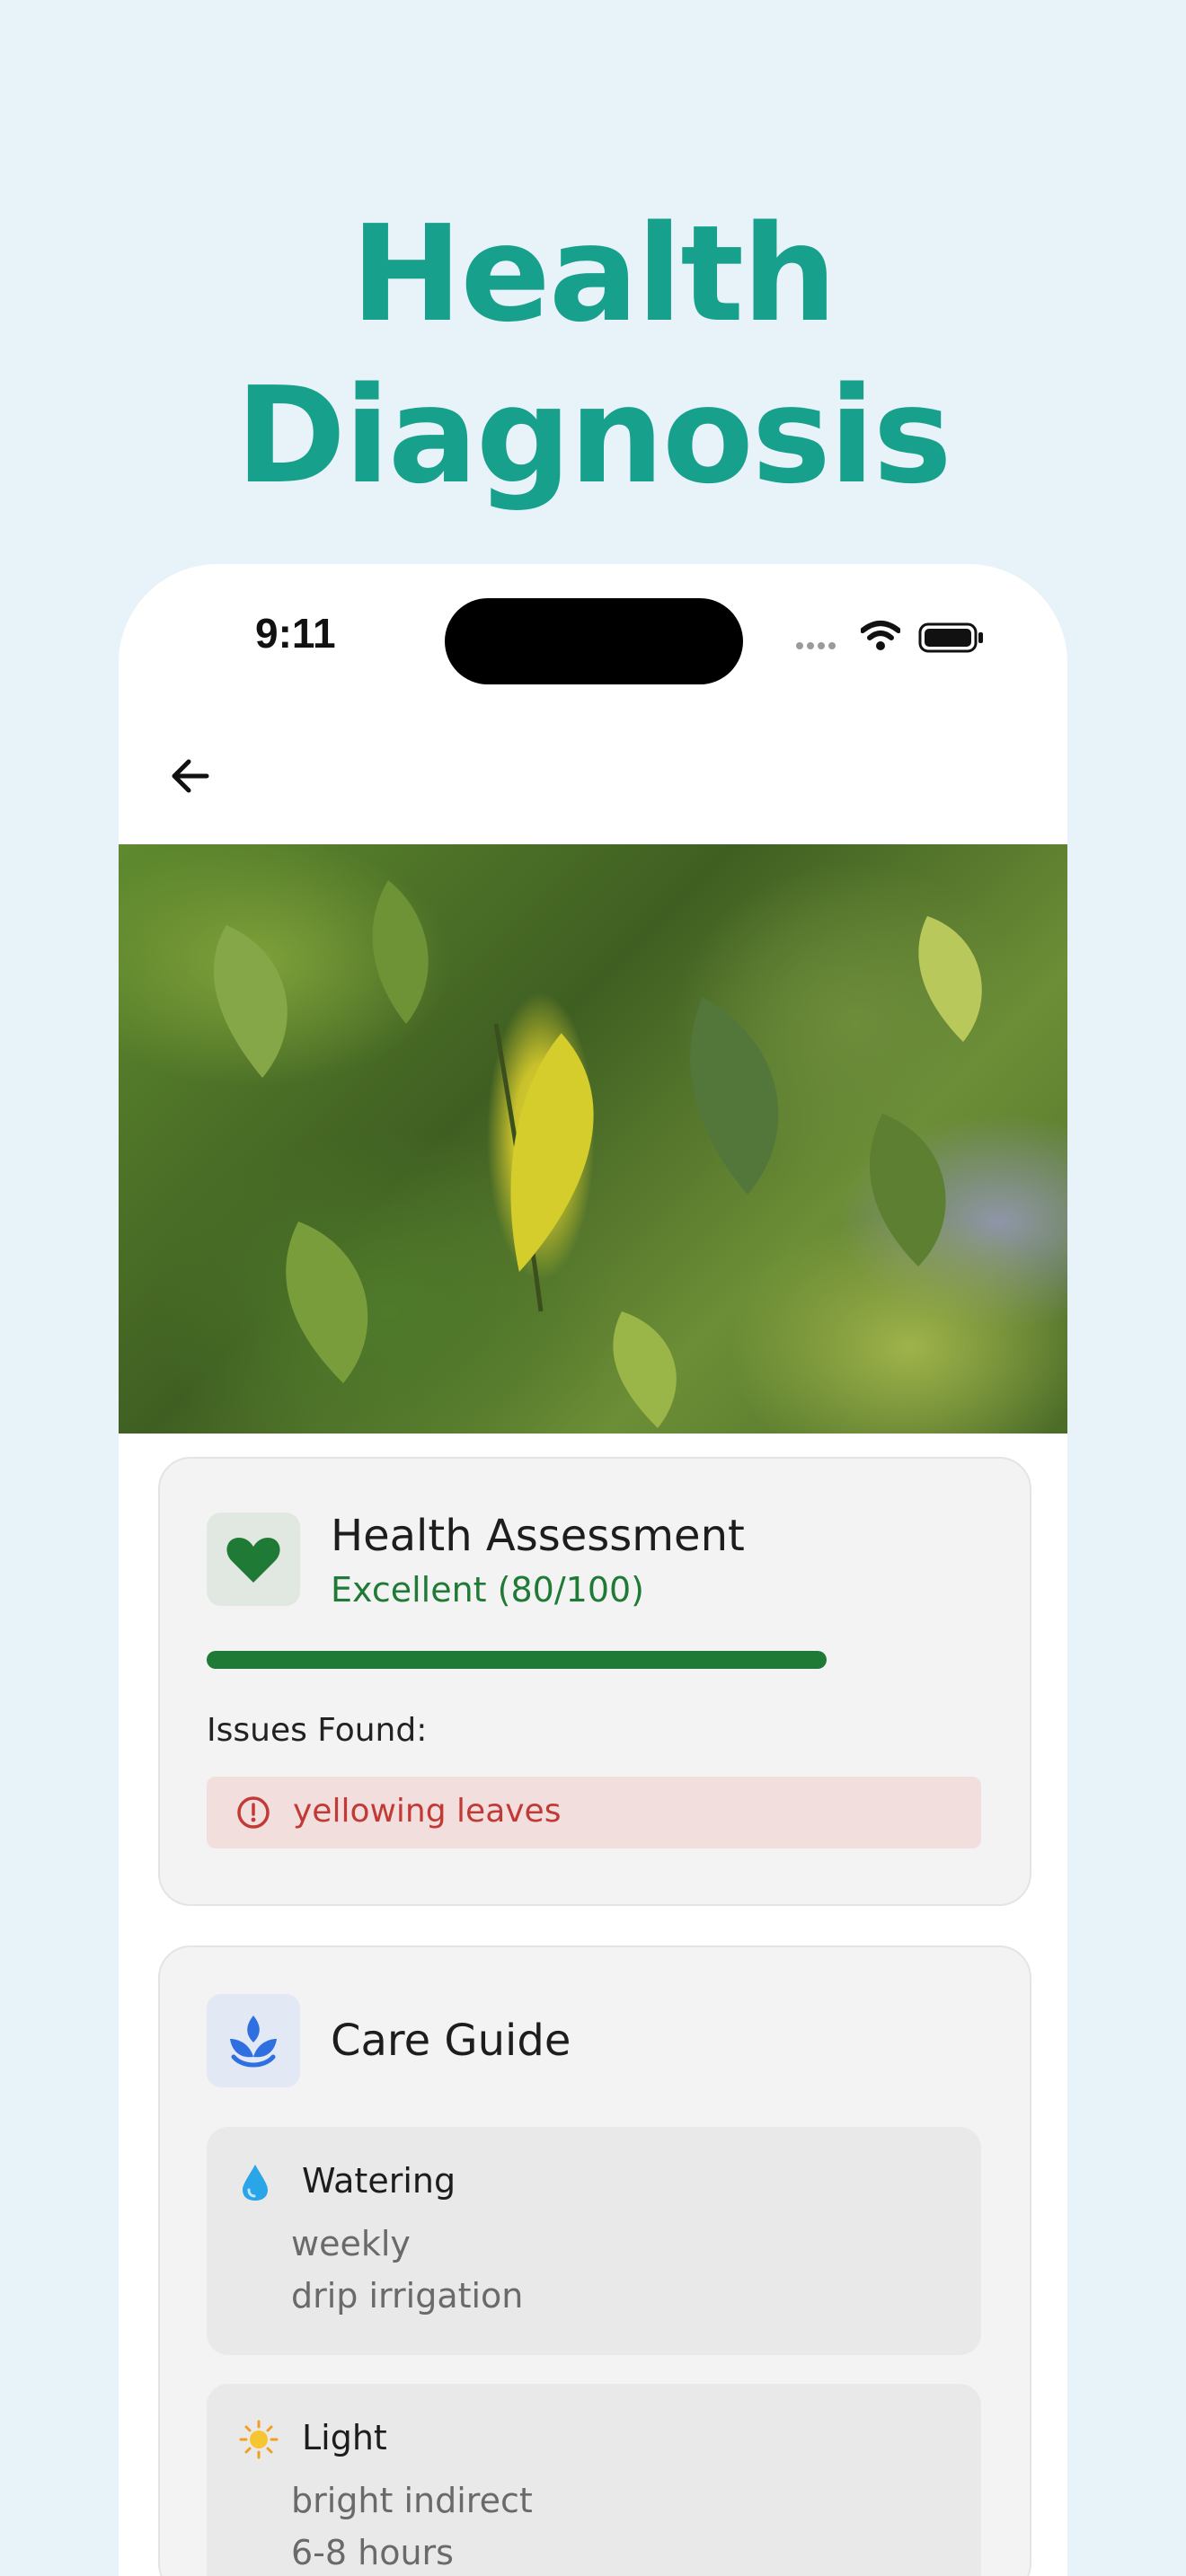 The image size is (1186, 2576). Describe the element at coordinates (950, 637) in the screenshot. I see `battery-icon` at that location.